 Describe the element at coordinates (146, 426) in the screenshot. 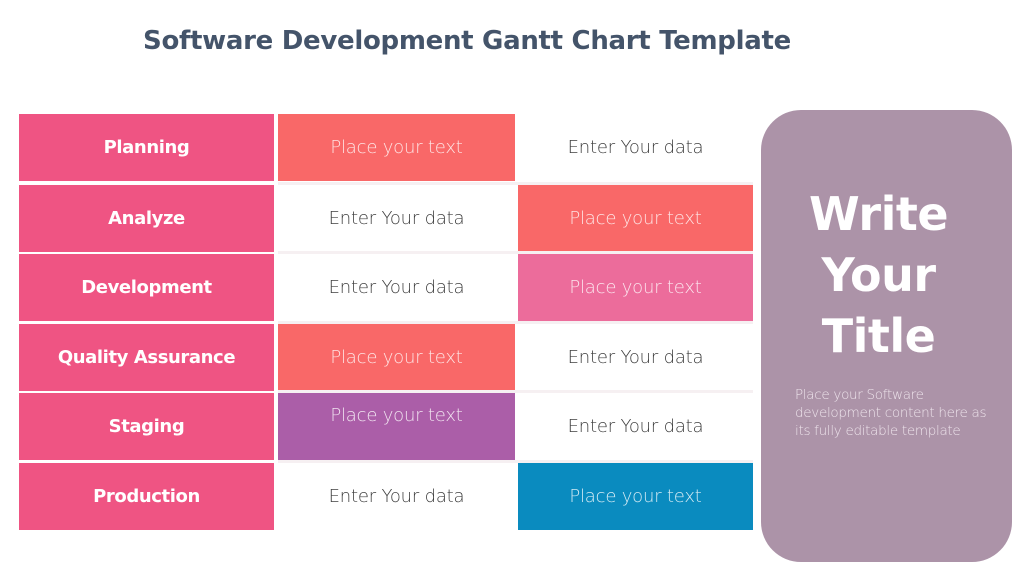

I see `phase-label: Staging` at that location.